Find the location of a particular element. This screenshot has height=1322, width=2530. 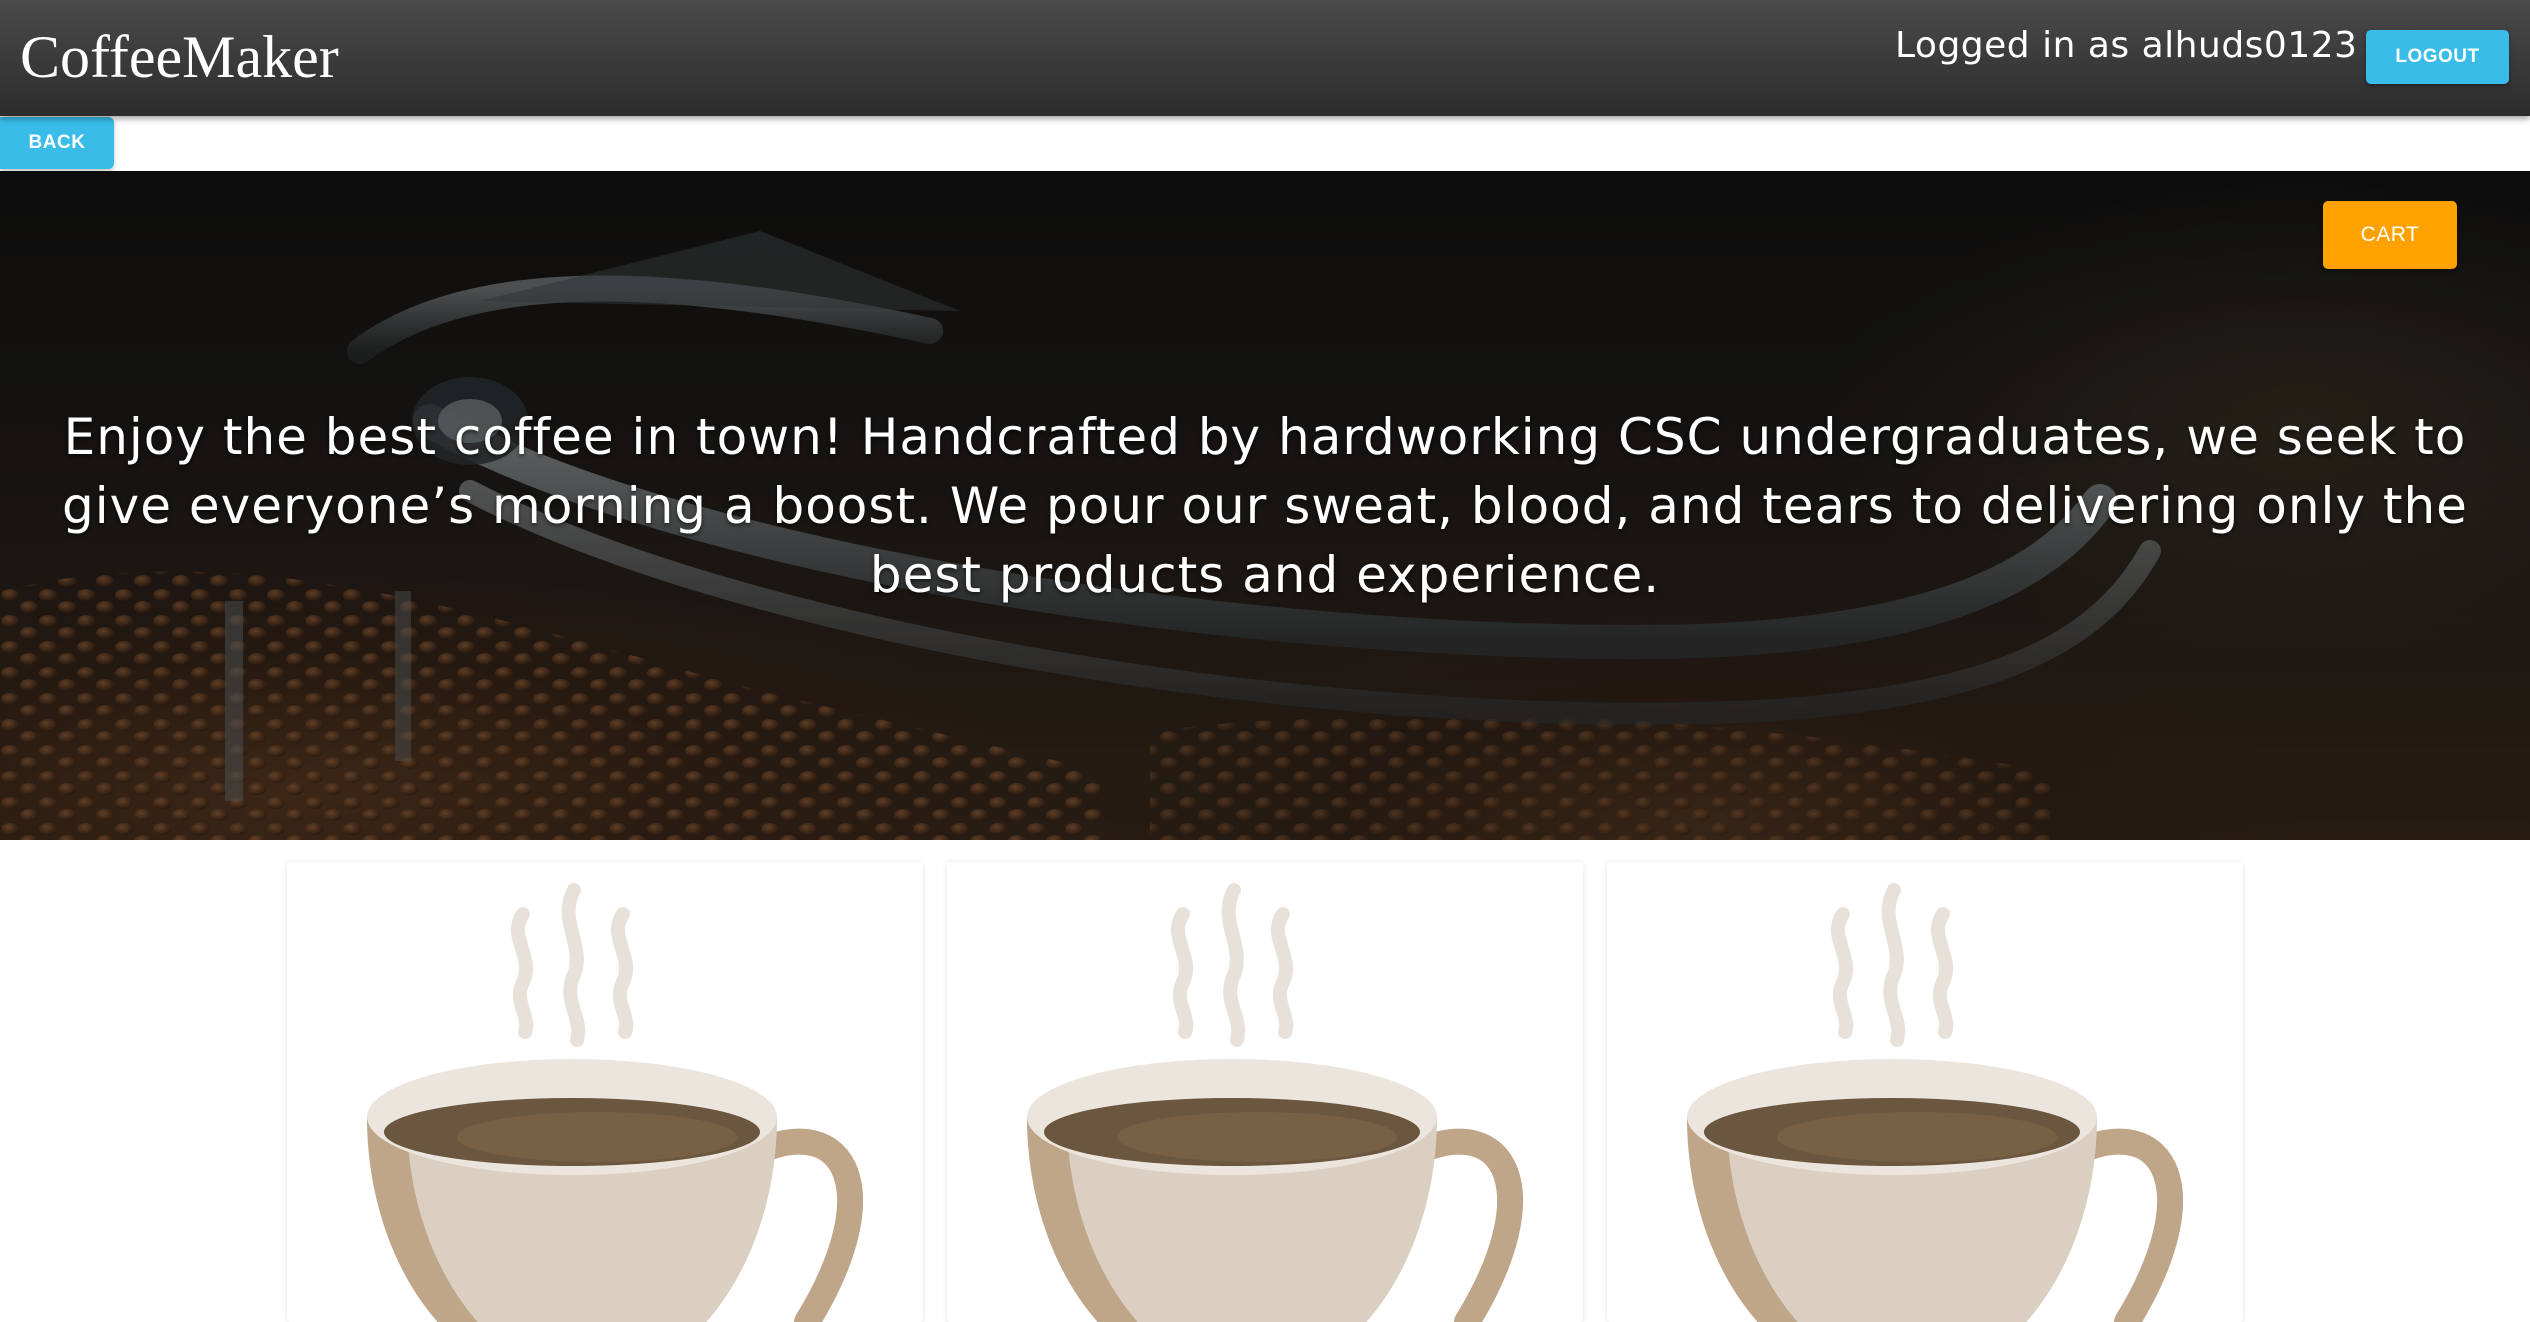

logged-in-status: Logged in as alhuds0123 is located at coordinates (2126, 45).